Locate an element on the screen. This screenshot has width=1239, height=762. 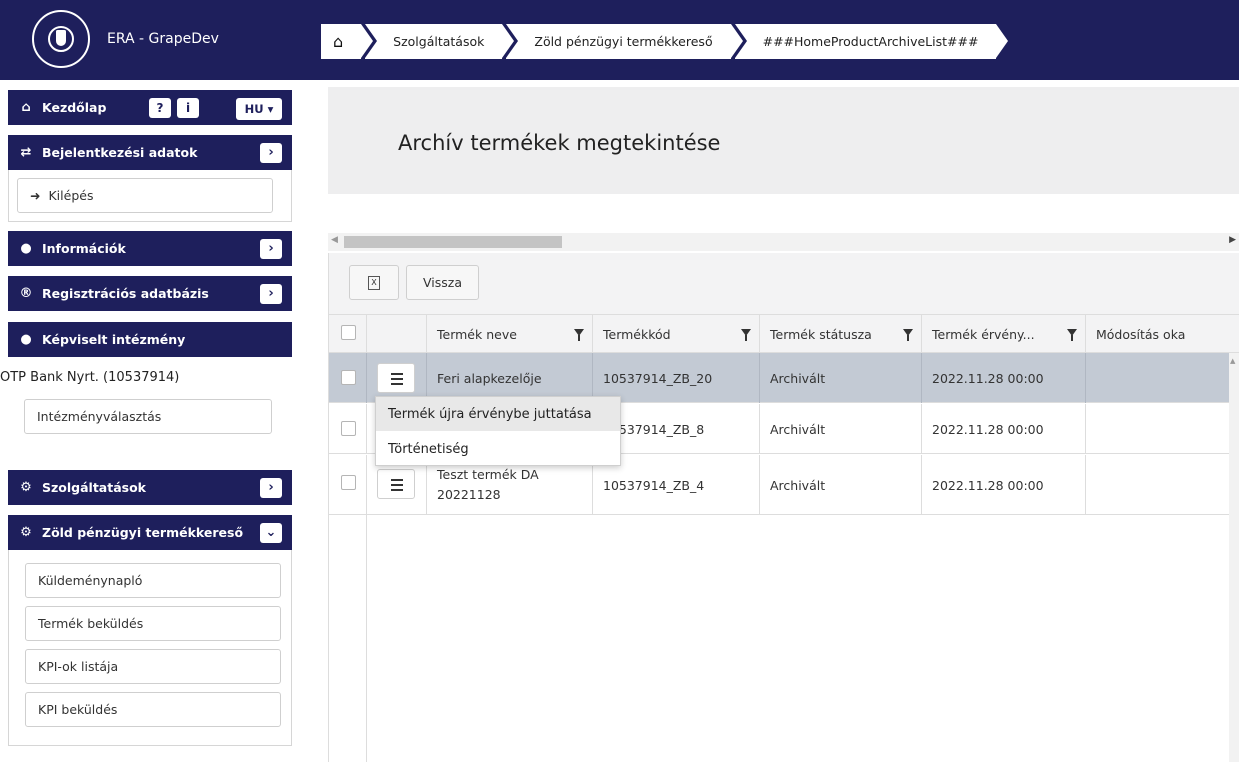
institution-name: OTP Bank Nyrt. (10537914) is located at coordinates (90, 377).